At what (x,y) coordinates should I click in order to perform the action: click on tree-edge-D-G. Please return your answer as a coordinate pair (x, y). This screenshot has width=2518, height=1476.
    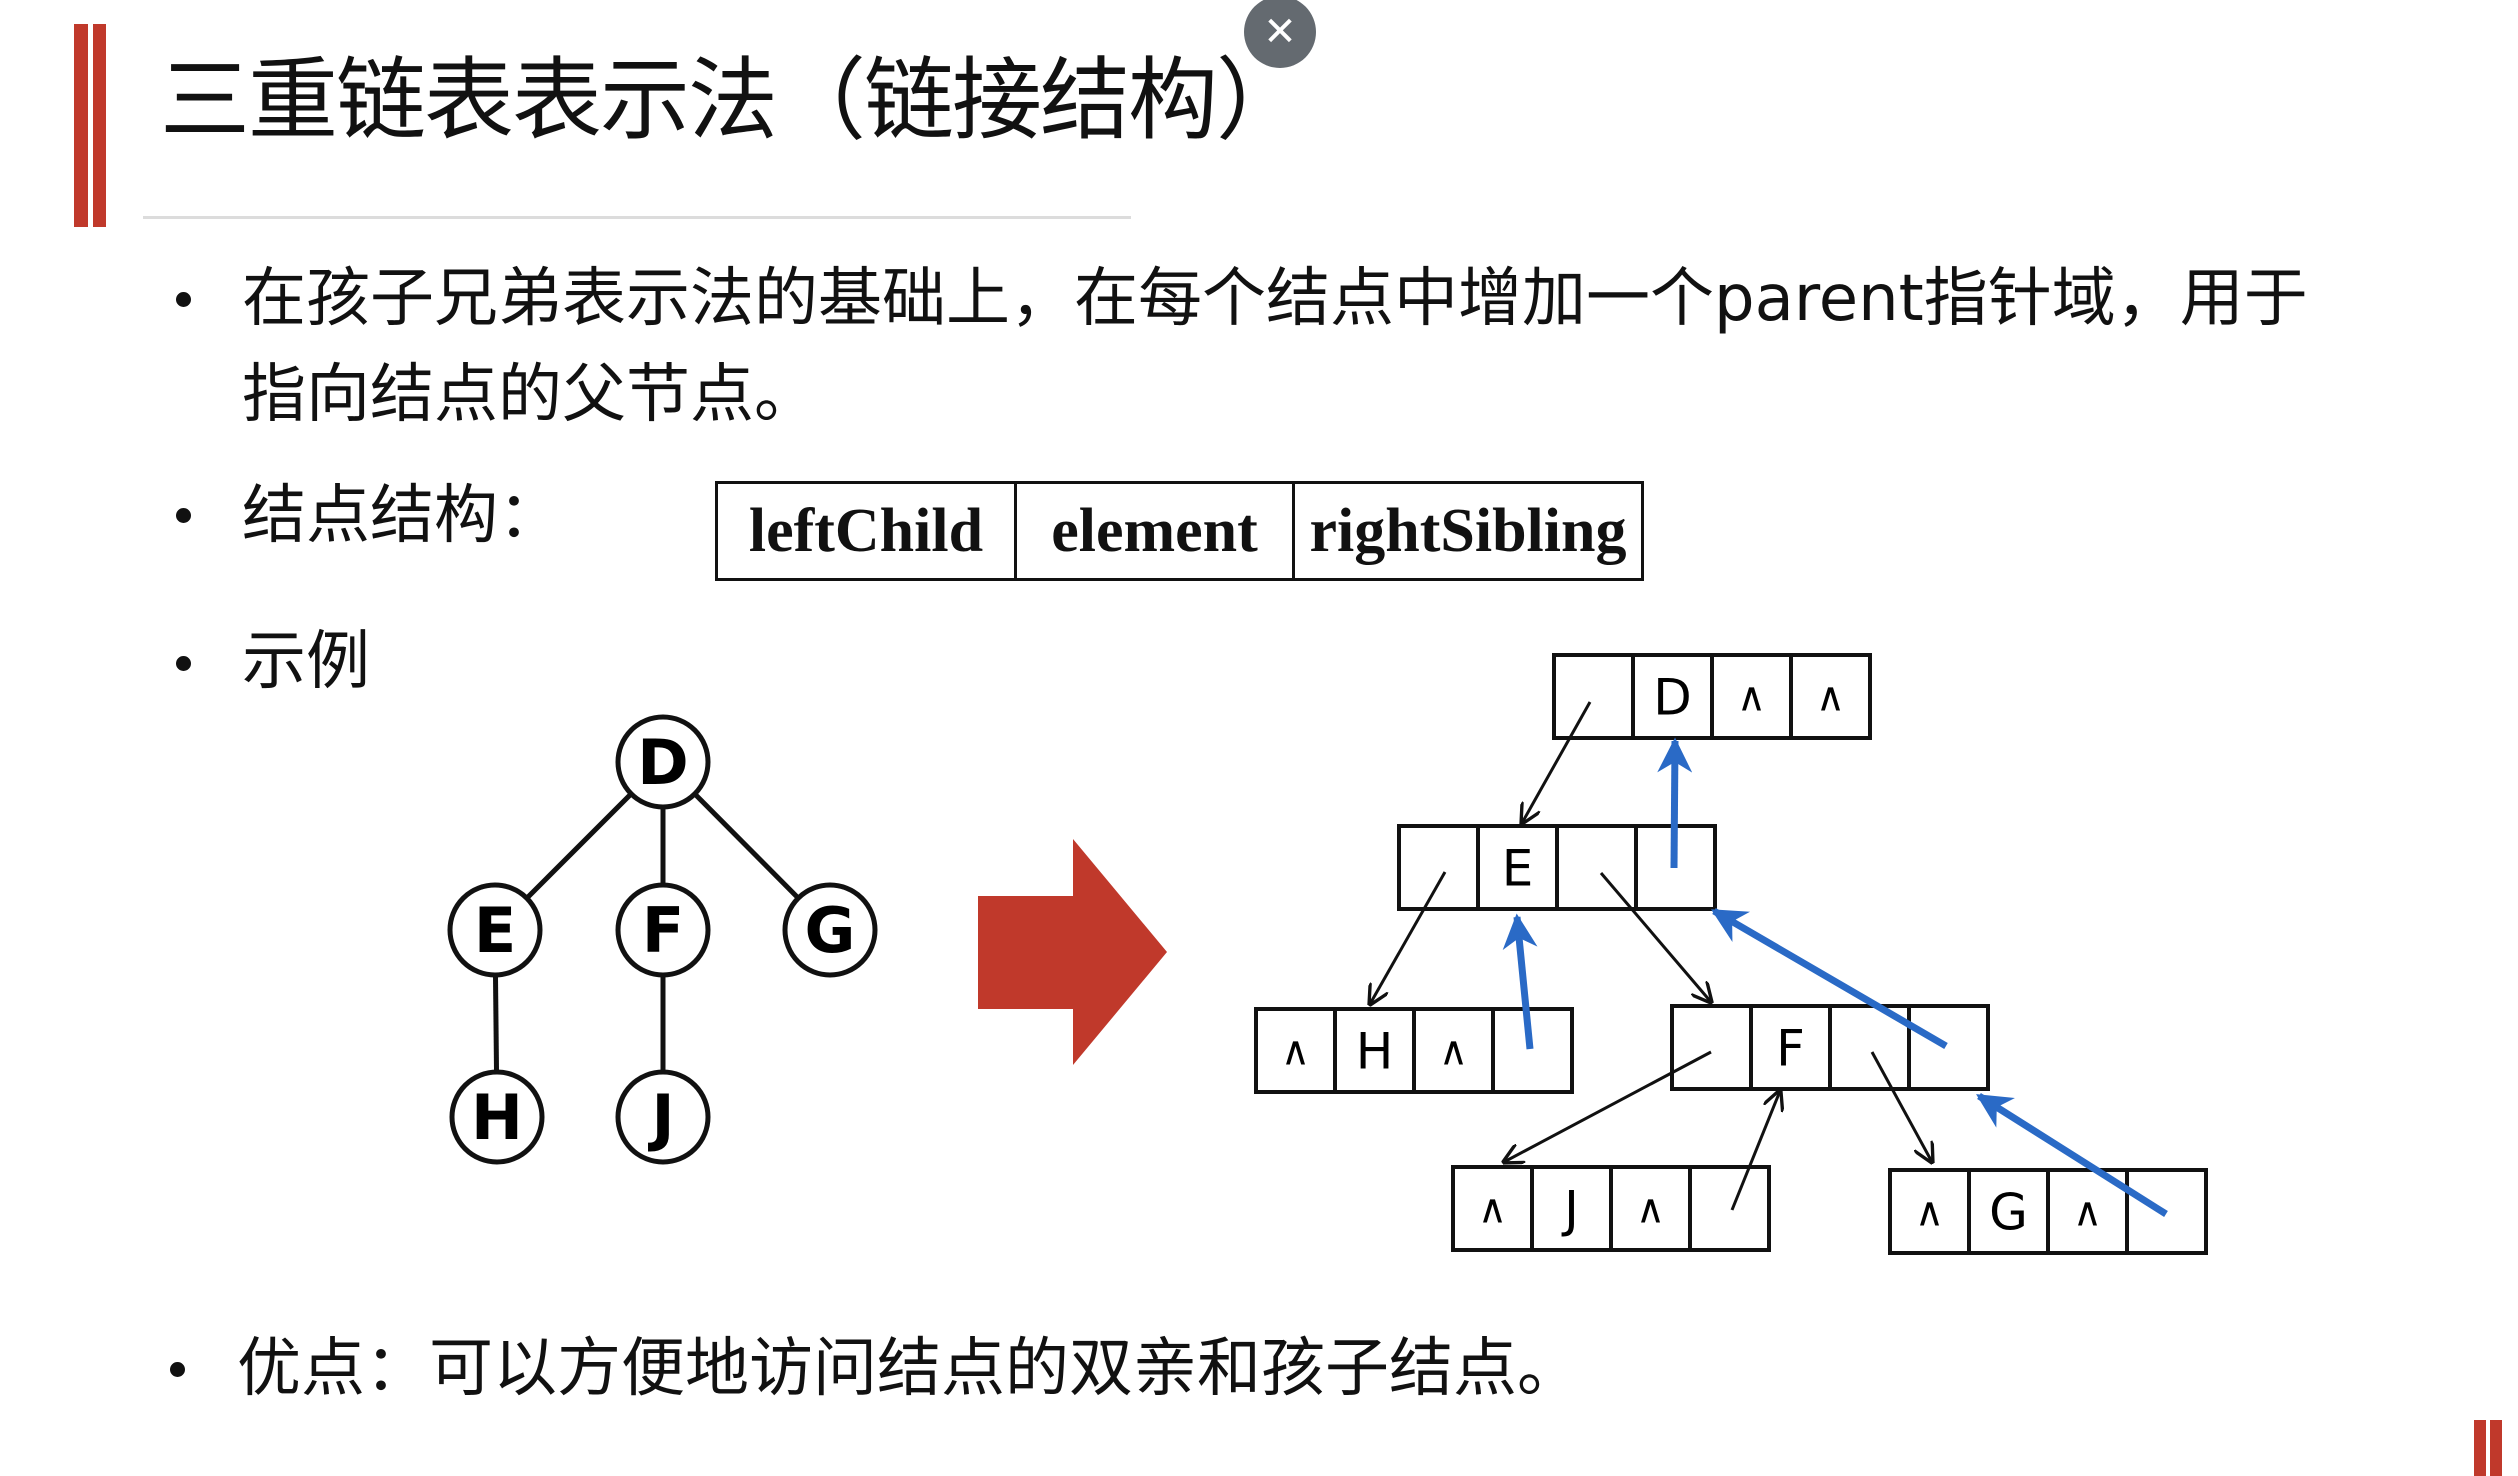
    Looking at the image, I should click on (746, 846).